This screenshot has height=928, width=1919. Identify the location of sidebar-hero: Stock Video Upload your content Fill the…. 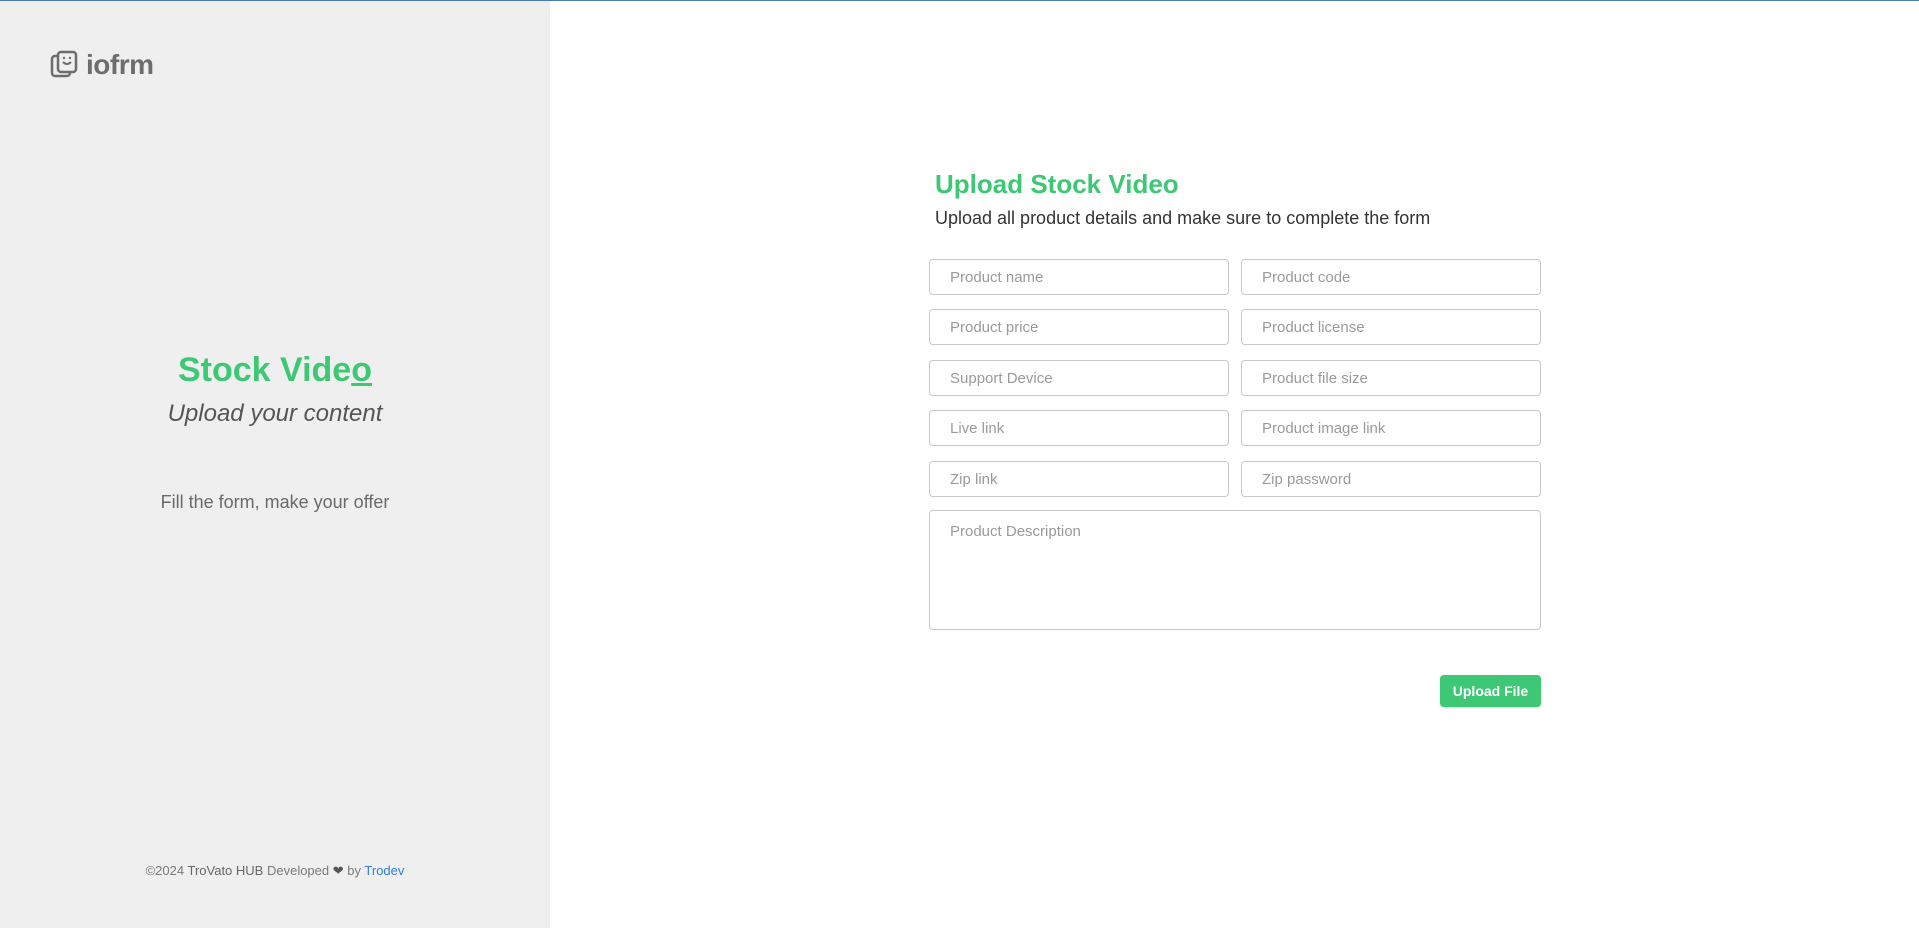
(275, 432).